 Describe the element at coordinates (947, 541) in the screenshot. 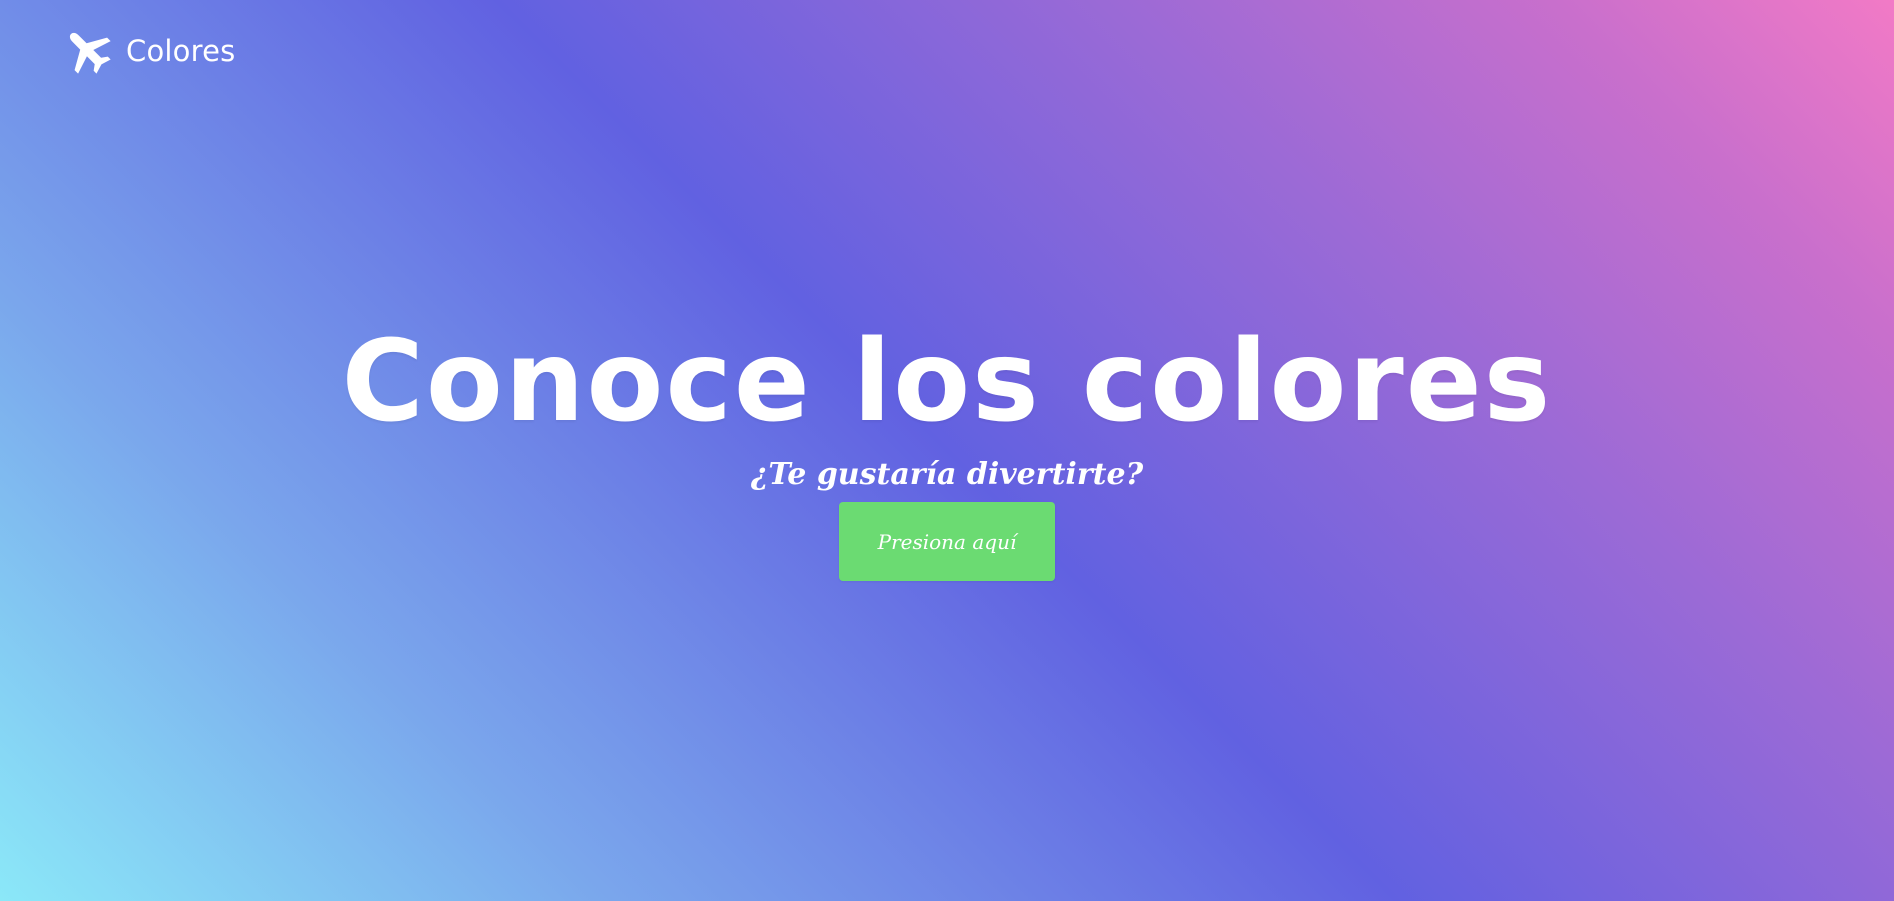

I see `press-here-button: Presiona aquí` at that location.